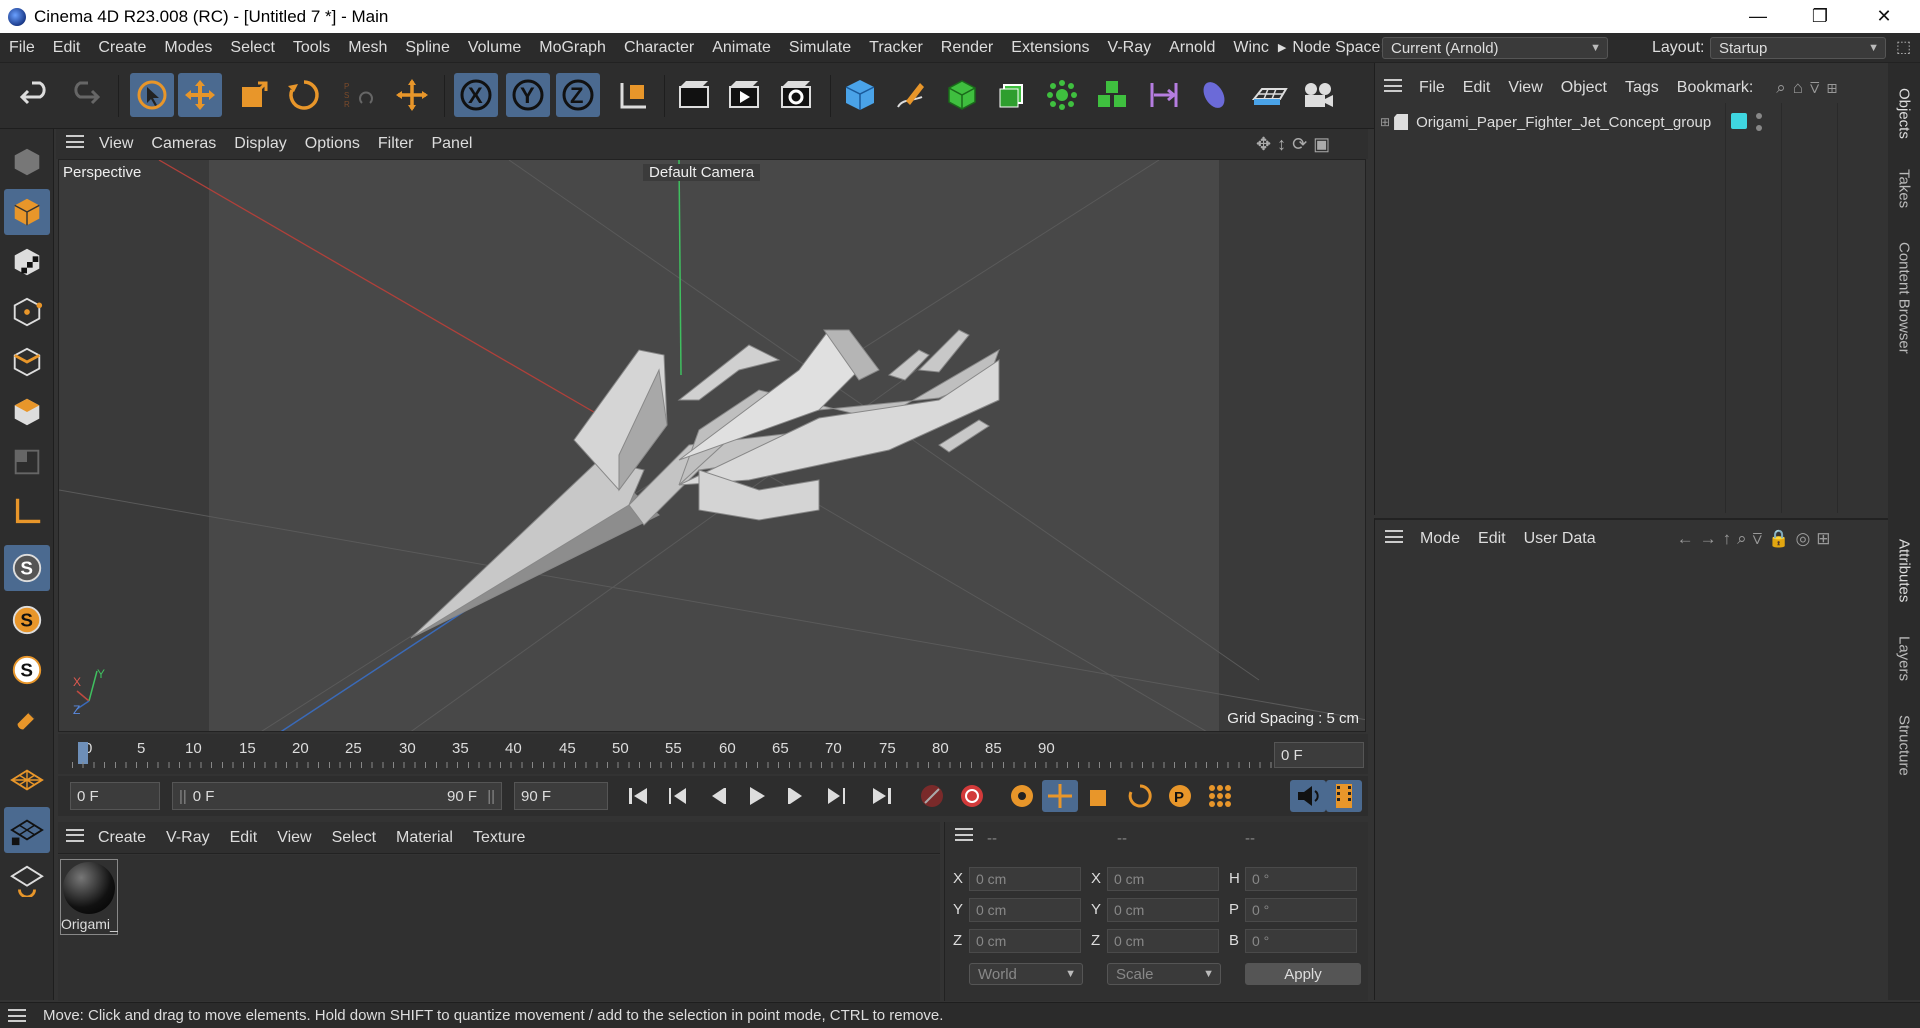 Image resolution: width=1920 pixels, height=1028 pixels. What do you see at coordinates (1344, 796) in the screenshot?
I see `timeline-film-icon` at bounding box center [1344, 796].